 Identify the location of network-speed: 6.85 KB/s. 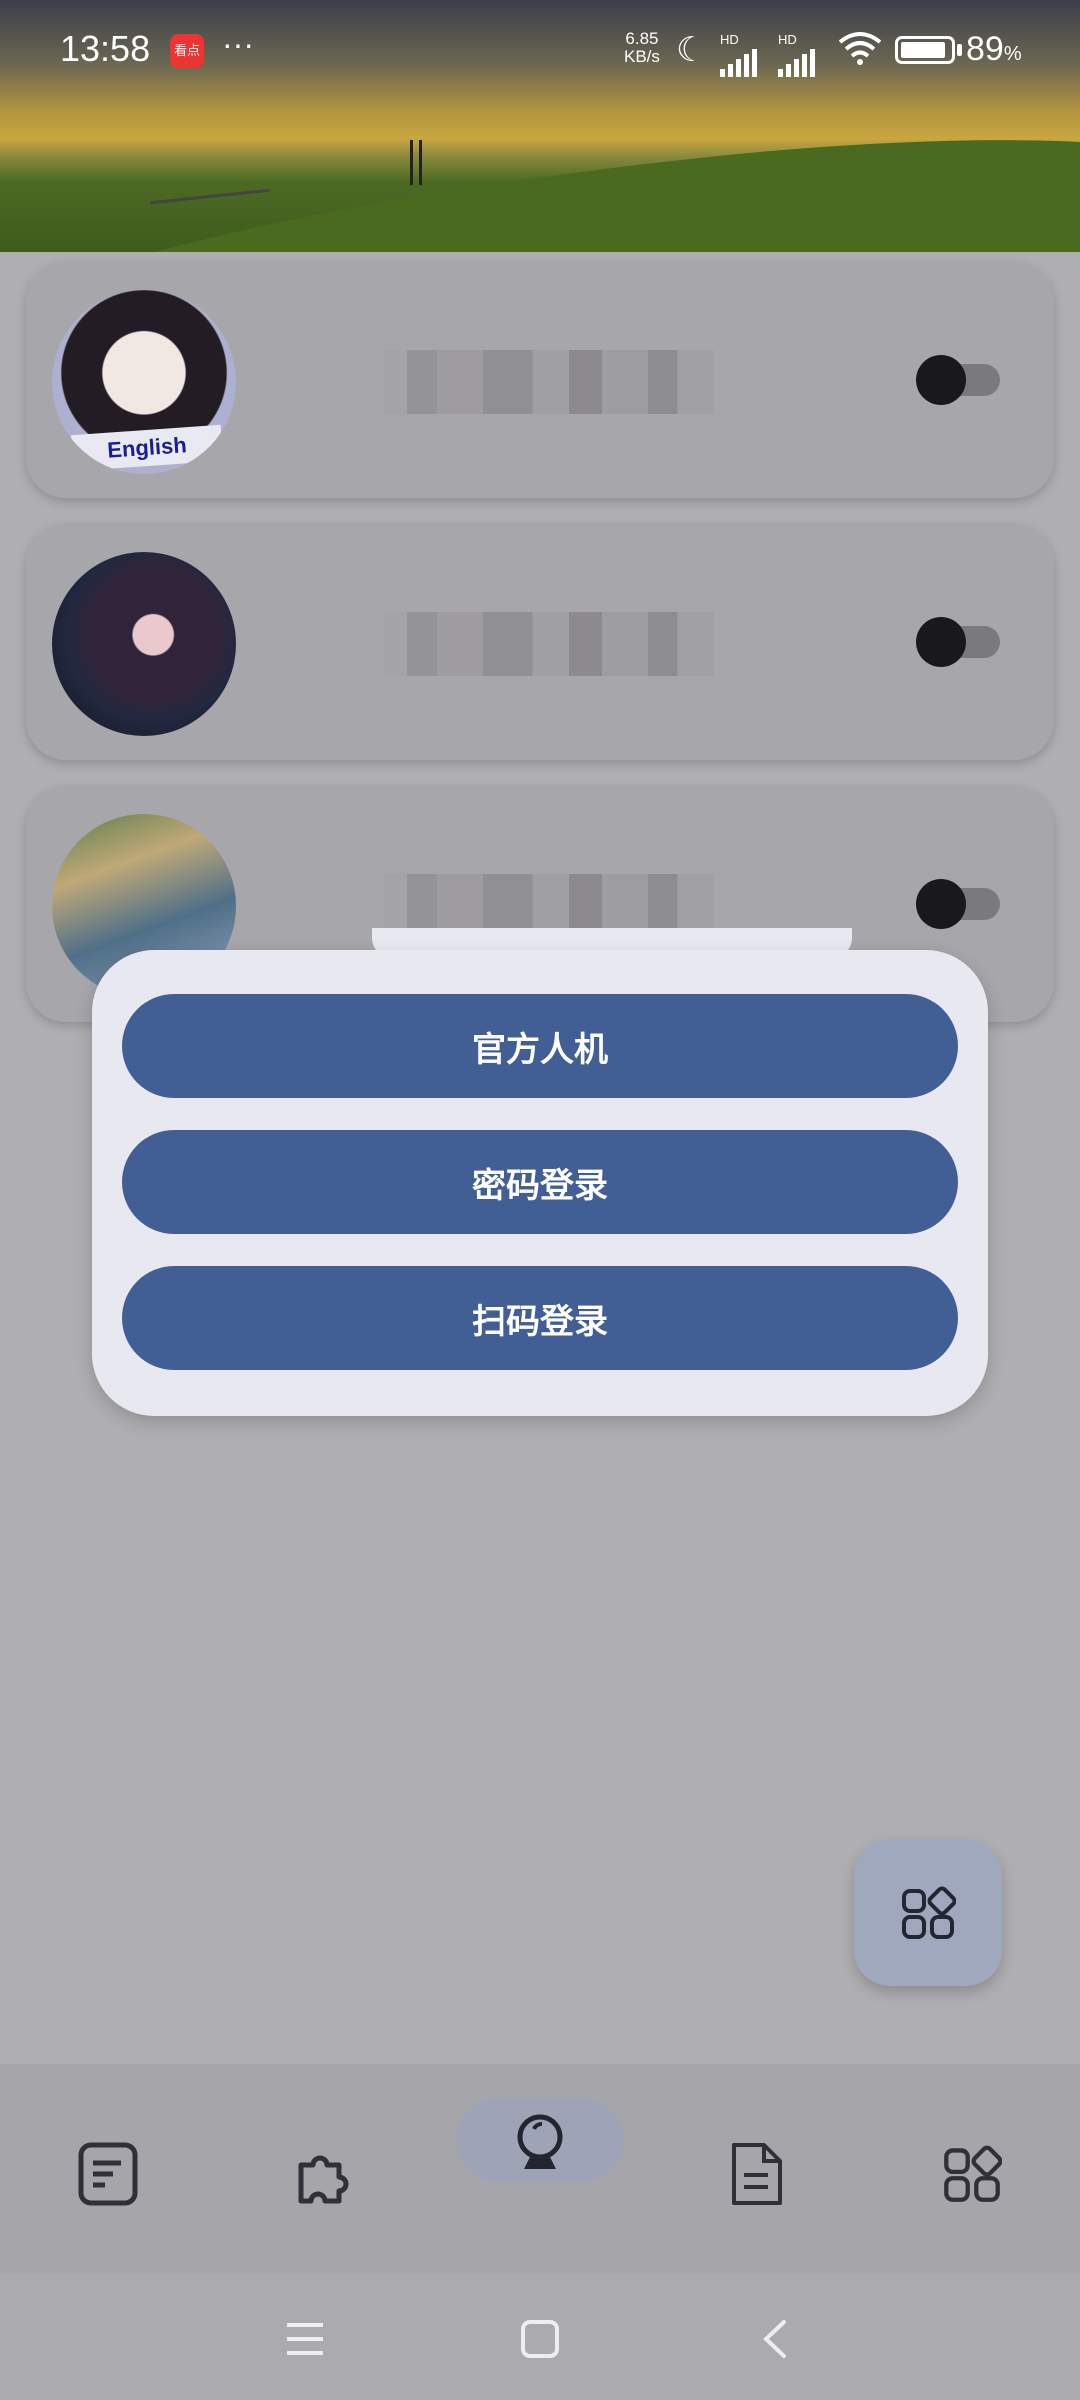
(642, 48).